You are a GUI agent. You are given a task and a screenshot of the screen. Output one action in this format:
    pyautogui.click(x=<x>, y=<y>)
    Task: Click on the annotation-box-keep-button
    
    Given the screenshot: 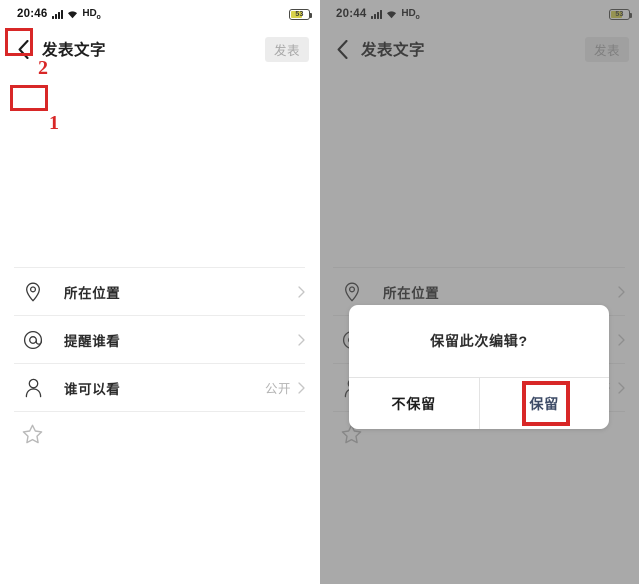 What is the action you would take?
    pyautogui.click(x=546, y=403)
    